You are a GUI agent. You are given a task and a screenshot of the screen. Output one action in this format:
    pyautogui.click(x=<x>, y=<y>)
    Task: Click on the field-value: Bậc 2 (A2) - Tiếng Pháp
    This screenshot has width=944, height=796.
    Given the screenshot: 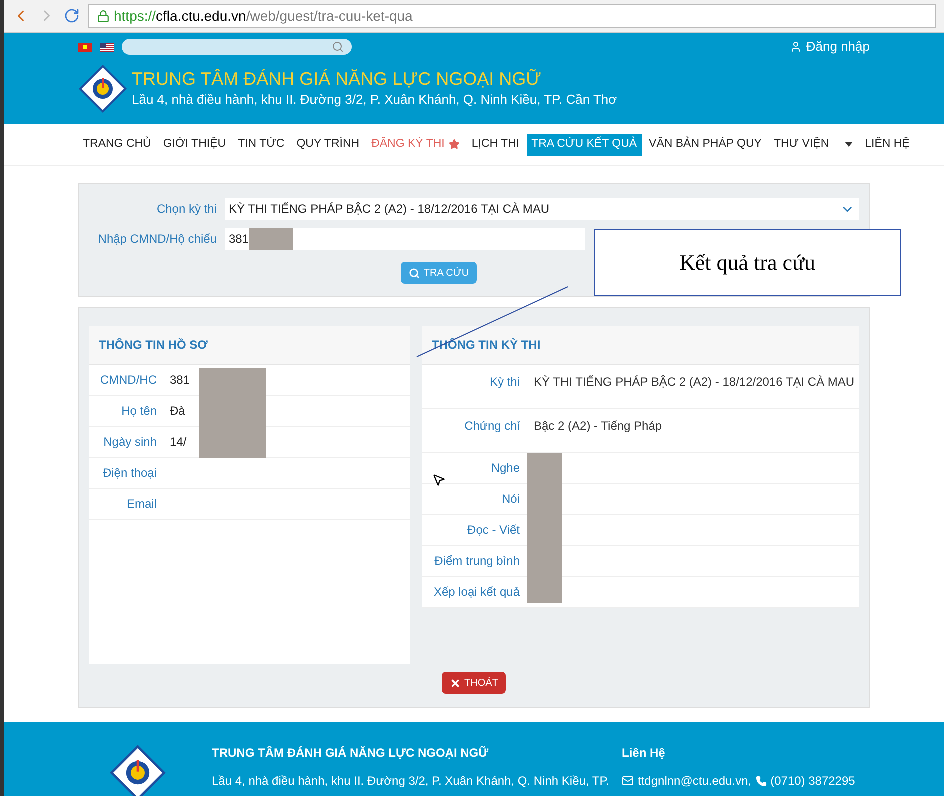 What is the action you would take?
    pyautogui.click(x=598, y=426)
    